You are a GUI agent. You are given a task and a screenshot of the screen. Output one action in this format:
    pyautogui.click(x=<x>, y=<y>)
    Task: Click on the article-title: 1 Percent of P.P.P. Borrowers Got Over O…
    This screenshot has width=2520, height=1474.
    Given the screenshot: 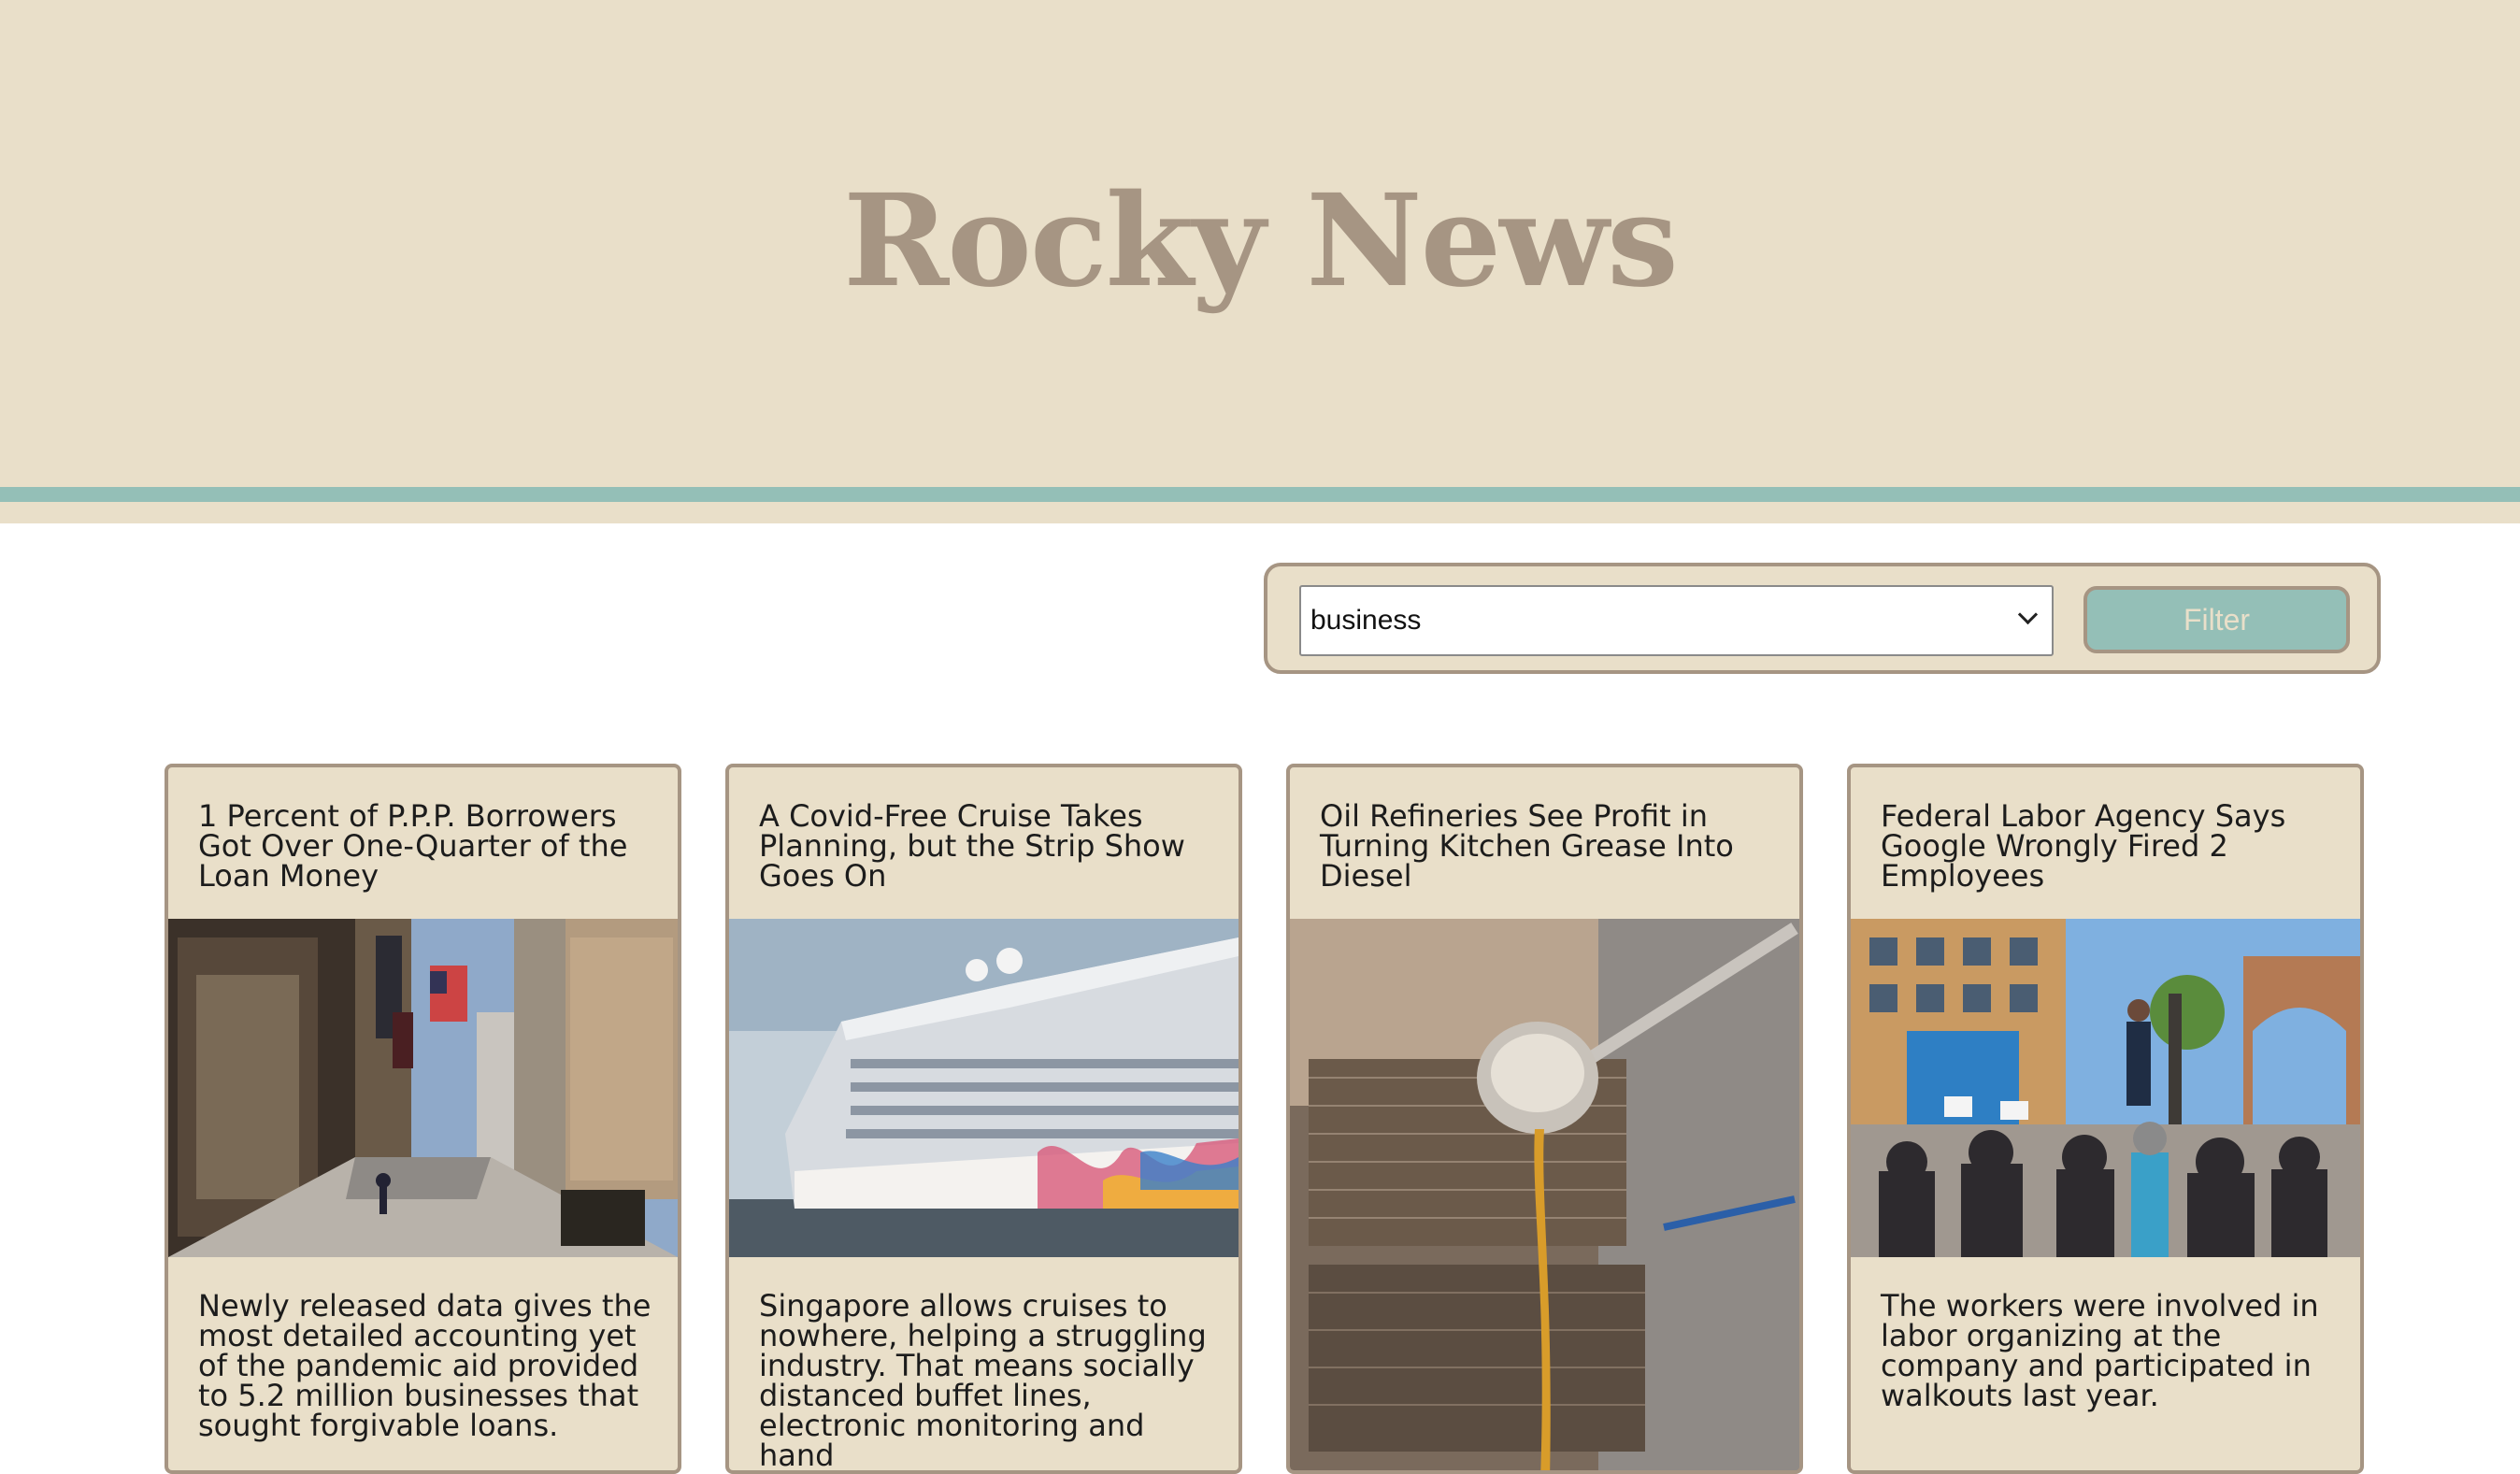 What is the action you would take?
    pyautogui.click(x=427, y=846)
    